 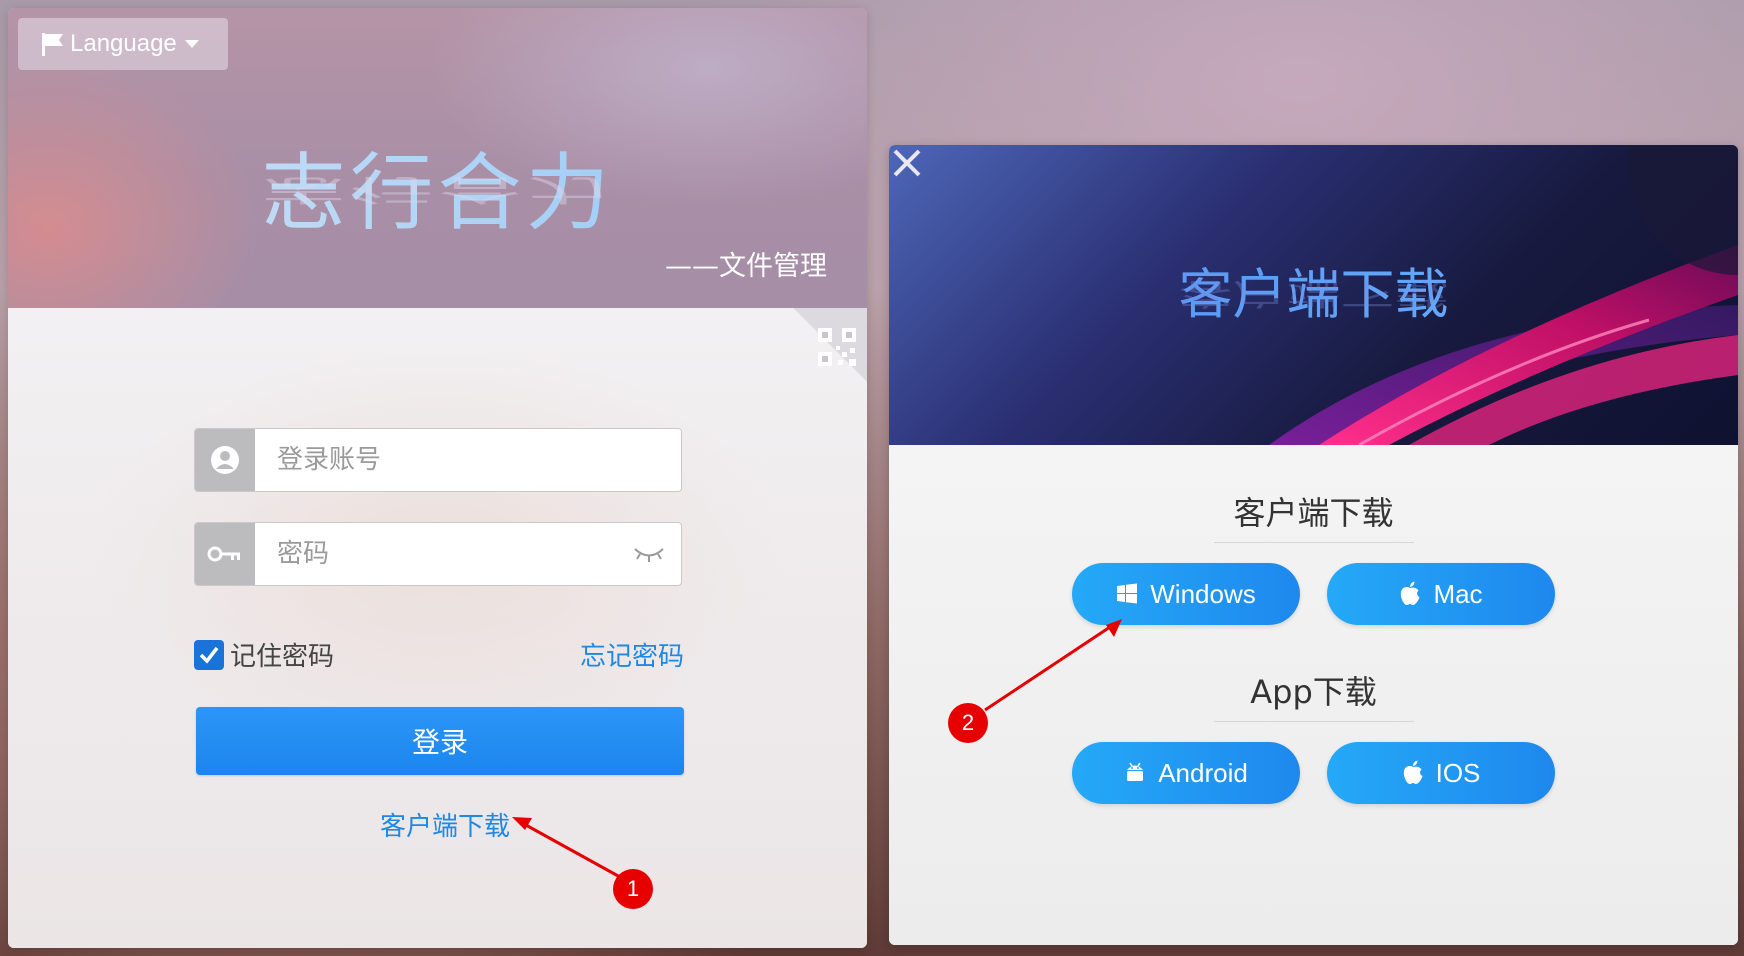 What do you see at coordinates (441, 554) in the screenshot?
I see `password-input` at bounding box center [441, 554].